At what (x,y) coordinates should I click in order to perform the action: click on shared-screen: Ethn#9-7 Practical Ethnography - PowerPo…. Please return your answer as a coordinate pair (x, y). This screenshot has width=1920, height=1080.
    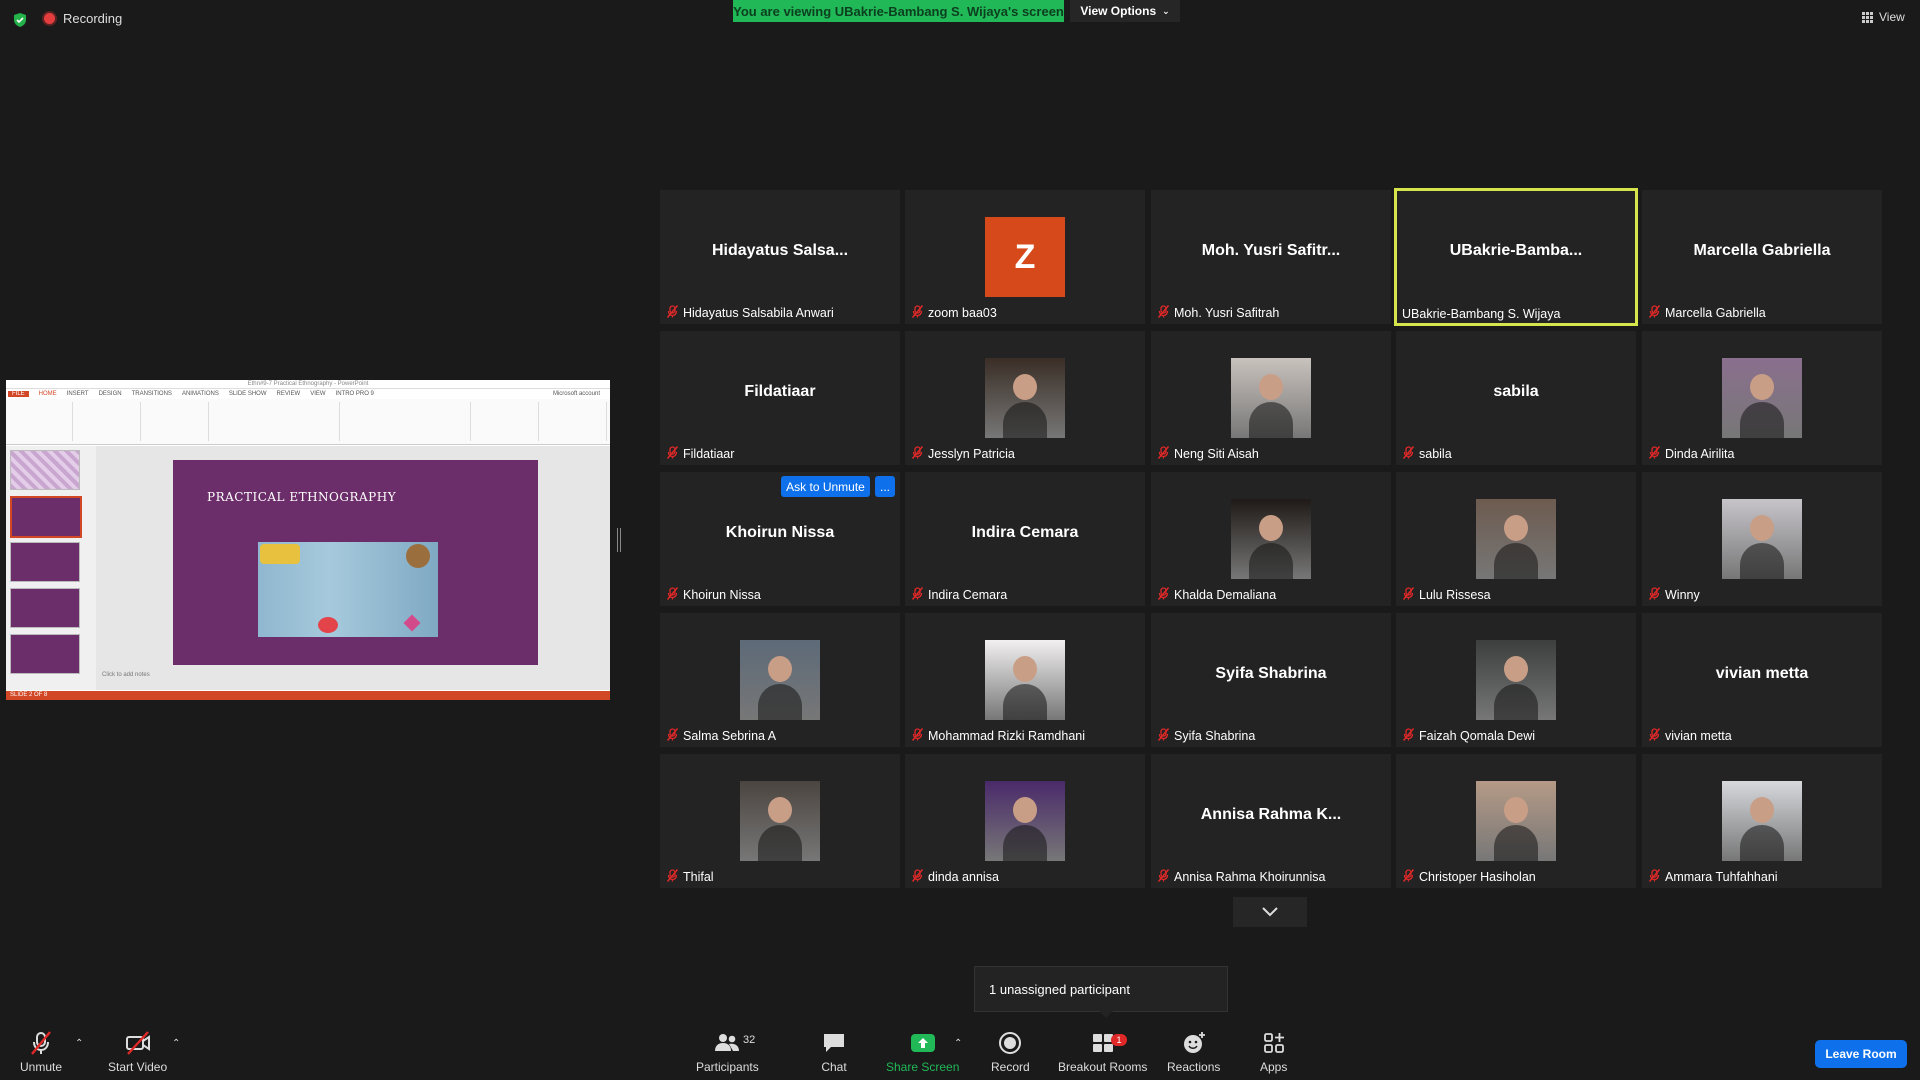
    Looking at the image, I should click on (308, 540).